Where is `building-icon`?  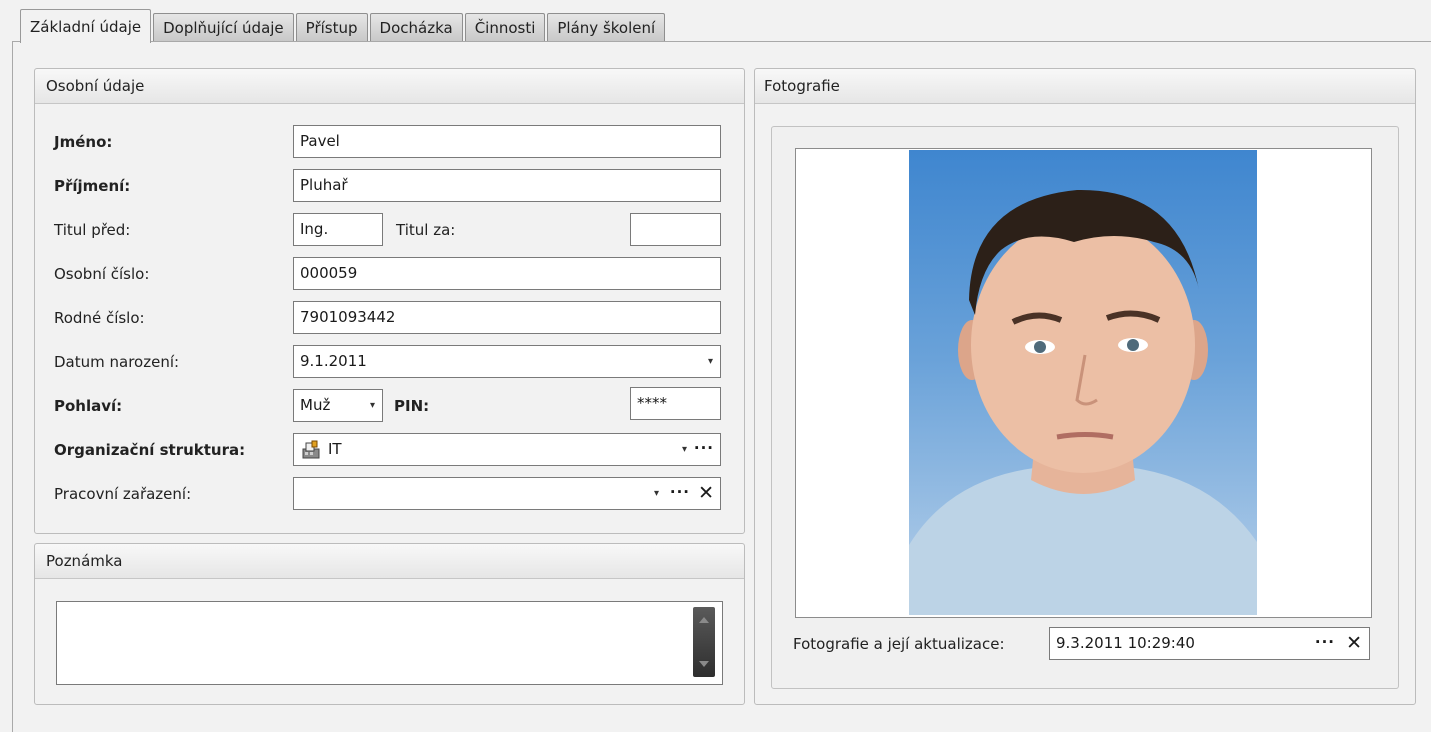 building-icon is located at coordinates (311, 449).